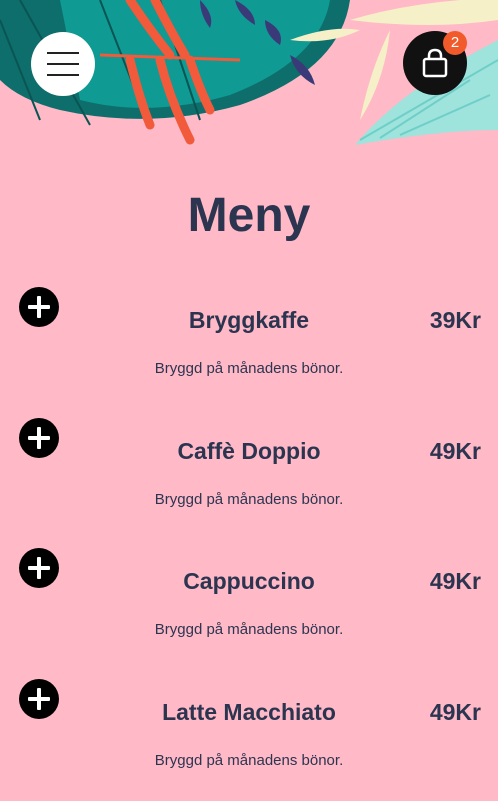  I want to click on item-name: Cappuccino, so click(249, 581).